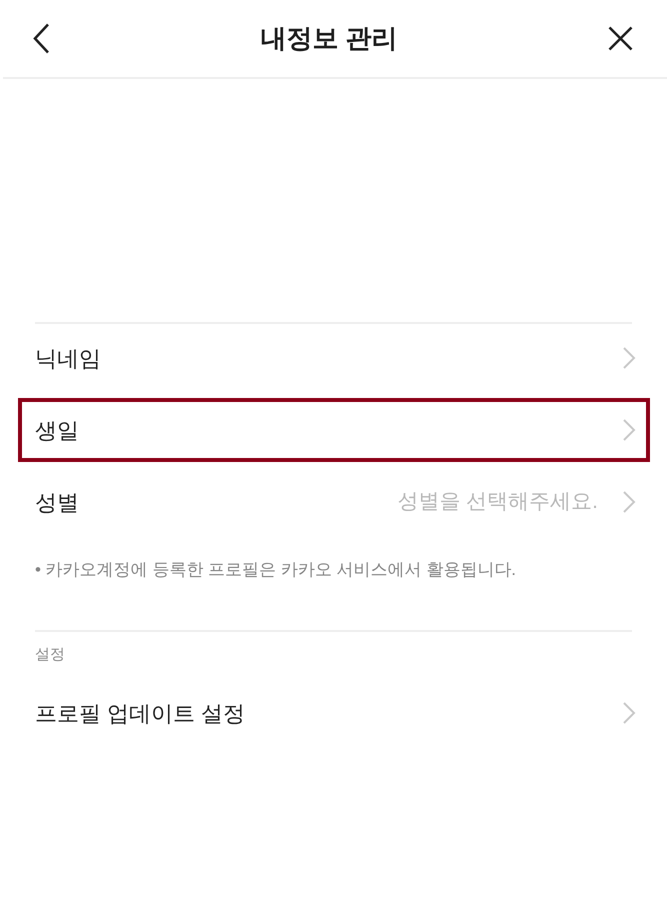 The image size is (667, 908). Describe the element at coordinates (50, 655) in the screenshot. I see `section-heading: 설정` at that location.